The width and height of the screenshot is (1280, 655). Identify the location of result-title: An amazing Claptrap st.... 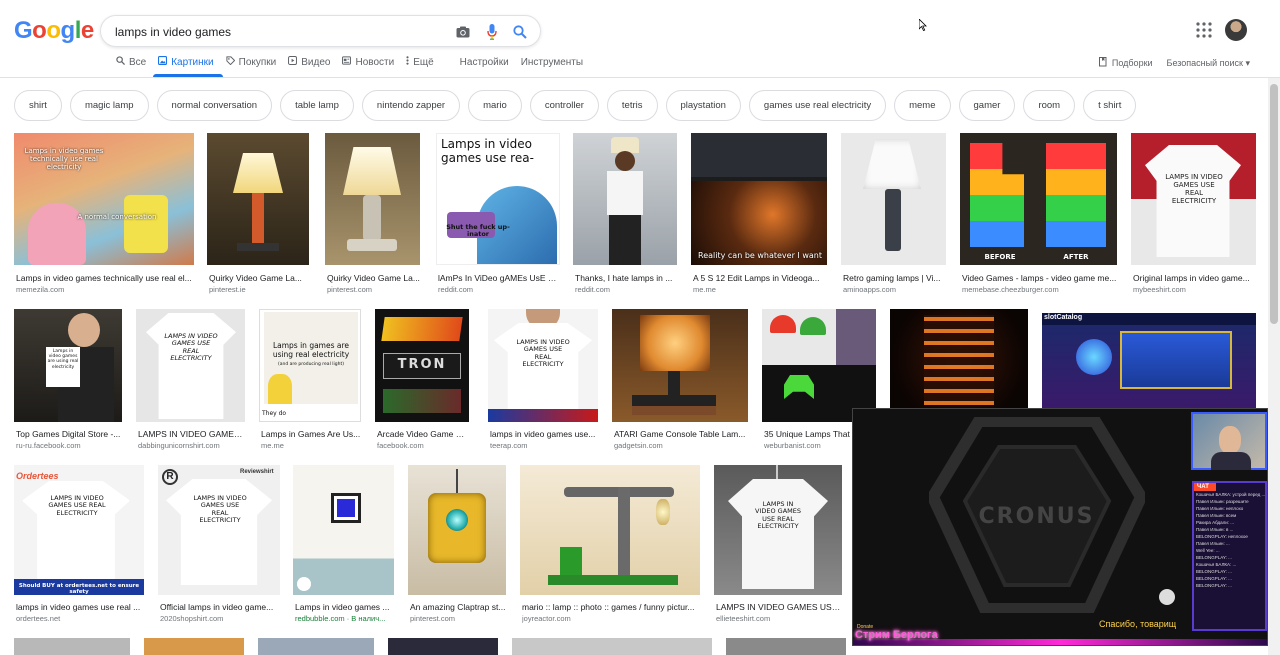
(458, 607).